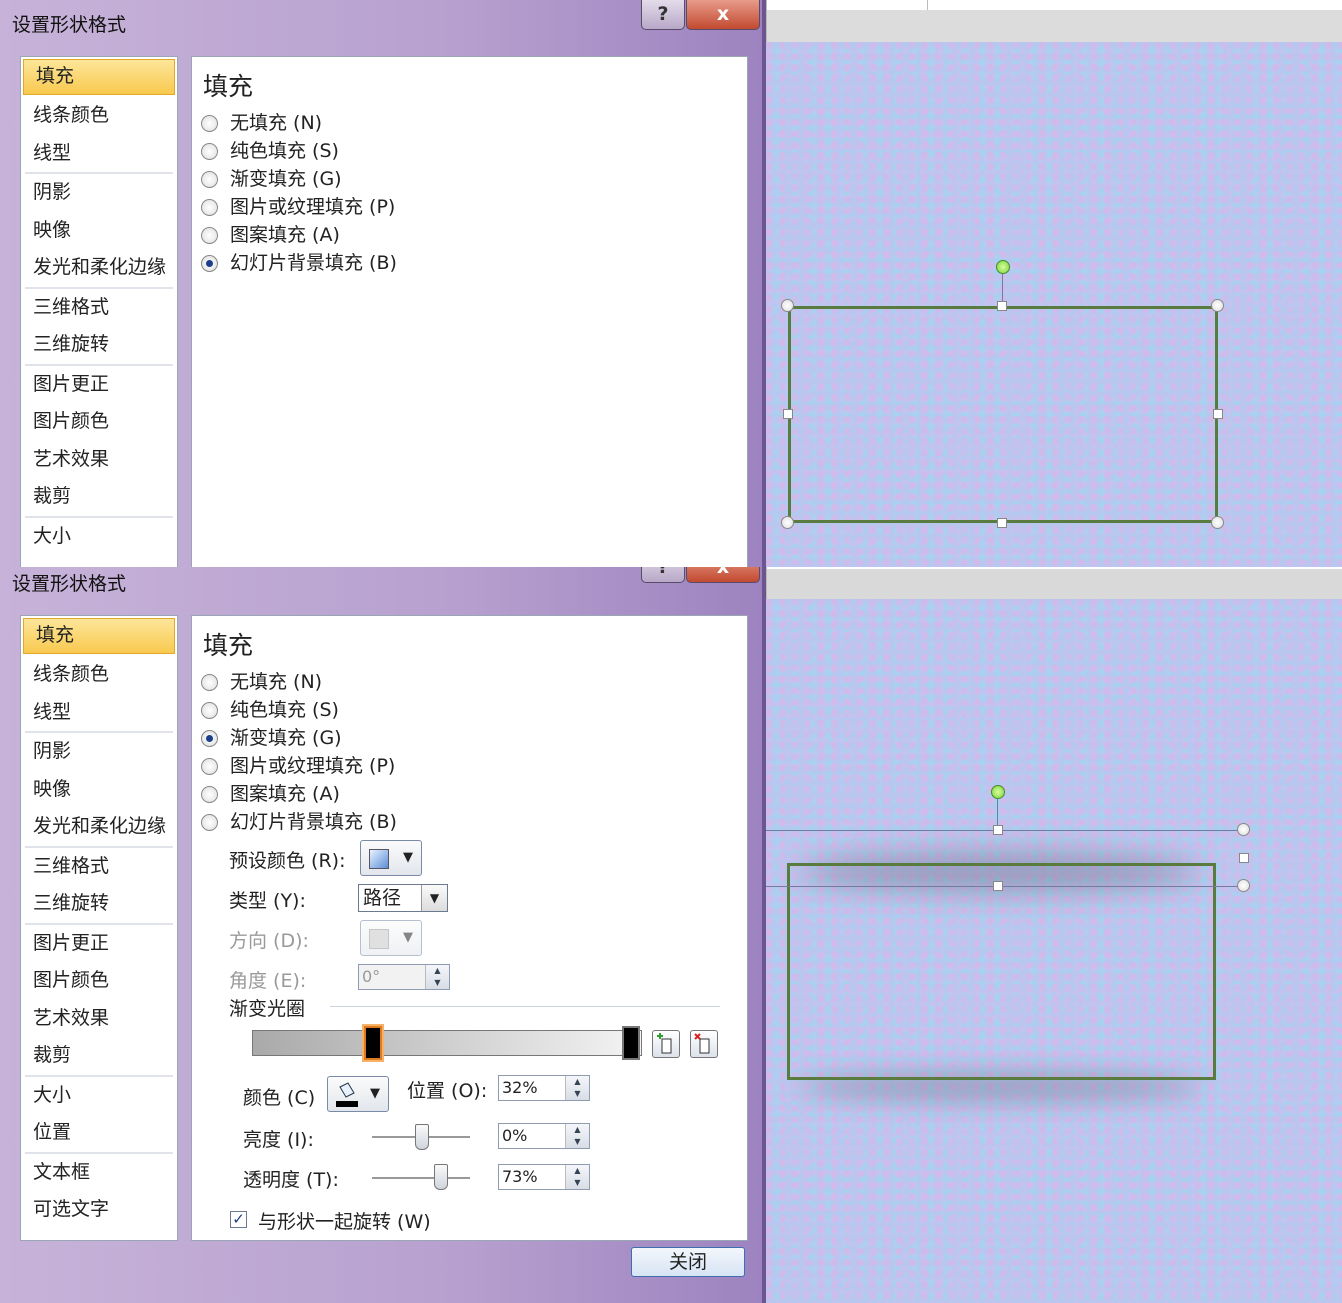 The width and height of the screenshot is (1342, 1303). What do you see at coordinates (520, 1176) in the screenshot?
I see `transparency-value: 73%` at bounding box center [520, 1176].